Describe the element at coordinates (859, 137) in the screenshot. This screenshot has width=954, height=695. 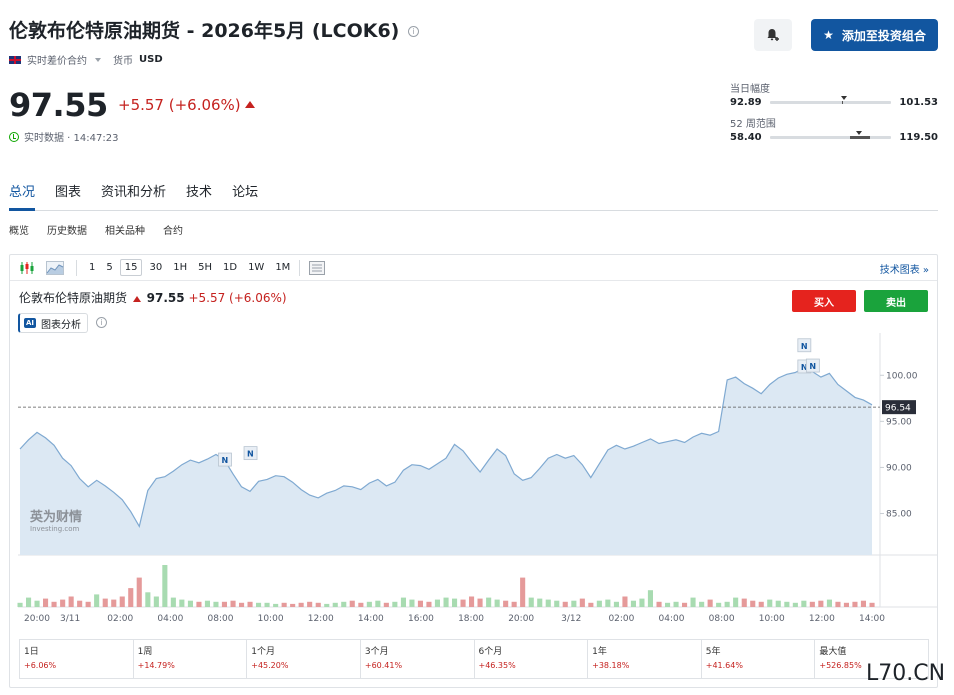
I see `week52-range-fill` at that location.